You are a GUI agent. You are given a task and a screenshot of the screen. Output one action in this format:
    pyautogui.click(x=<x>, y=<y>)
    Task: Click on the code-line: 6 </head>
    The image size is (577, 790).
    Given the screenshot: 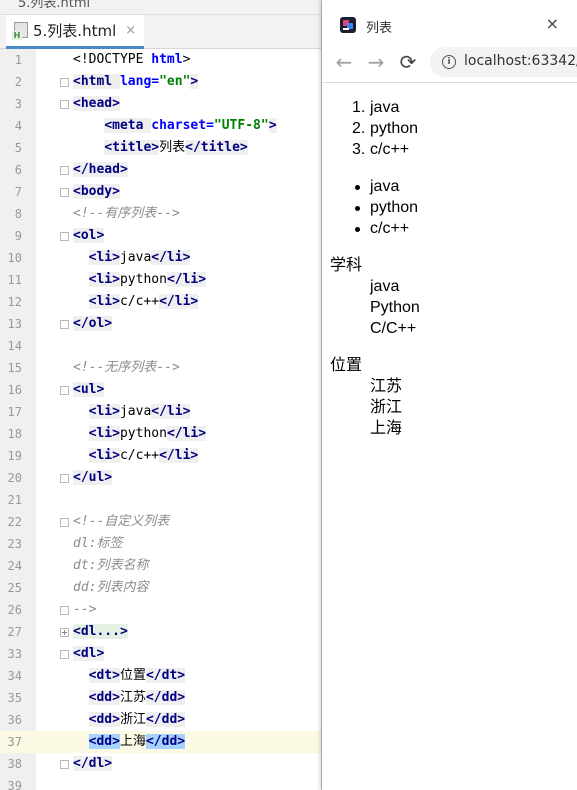 What is the action you would take?
    pyautogui.click(x=161, y=170)
    